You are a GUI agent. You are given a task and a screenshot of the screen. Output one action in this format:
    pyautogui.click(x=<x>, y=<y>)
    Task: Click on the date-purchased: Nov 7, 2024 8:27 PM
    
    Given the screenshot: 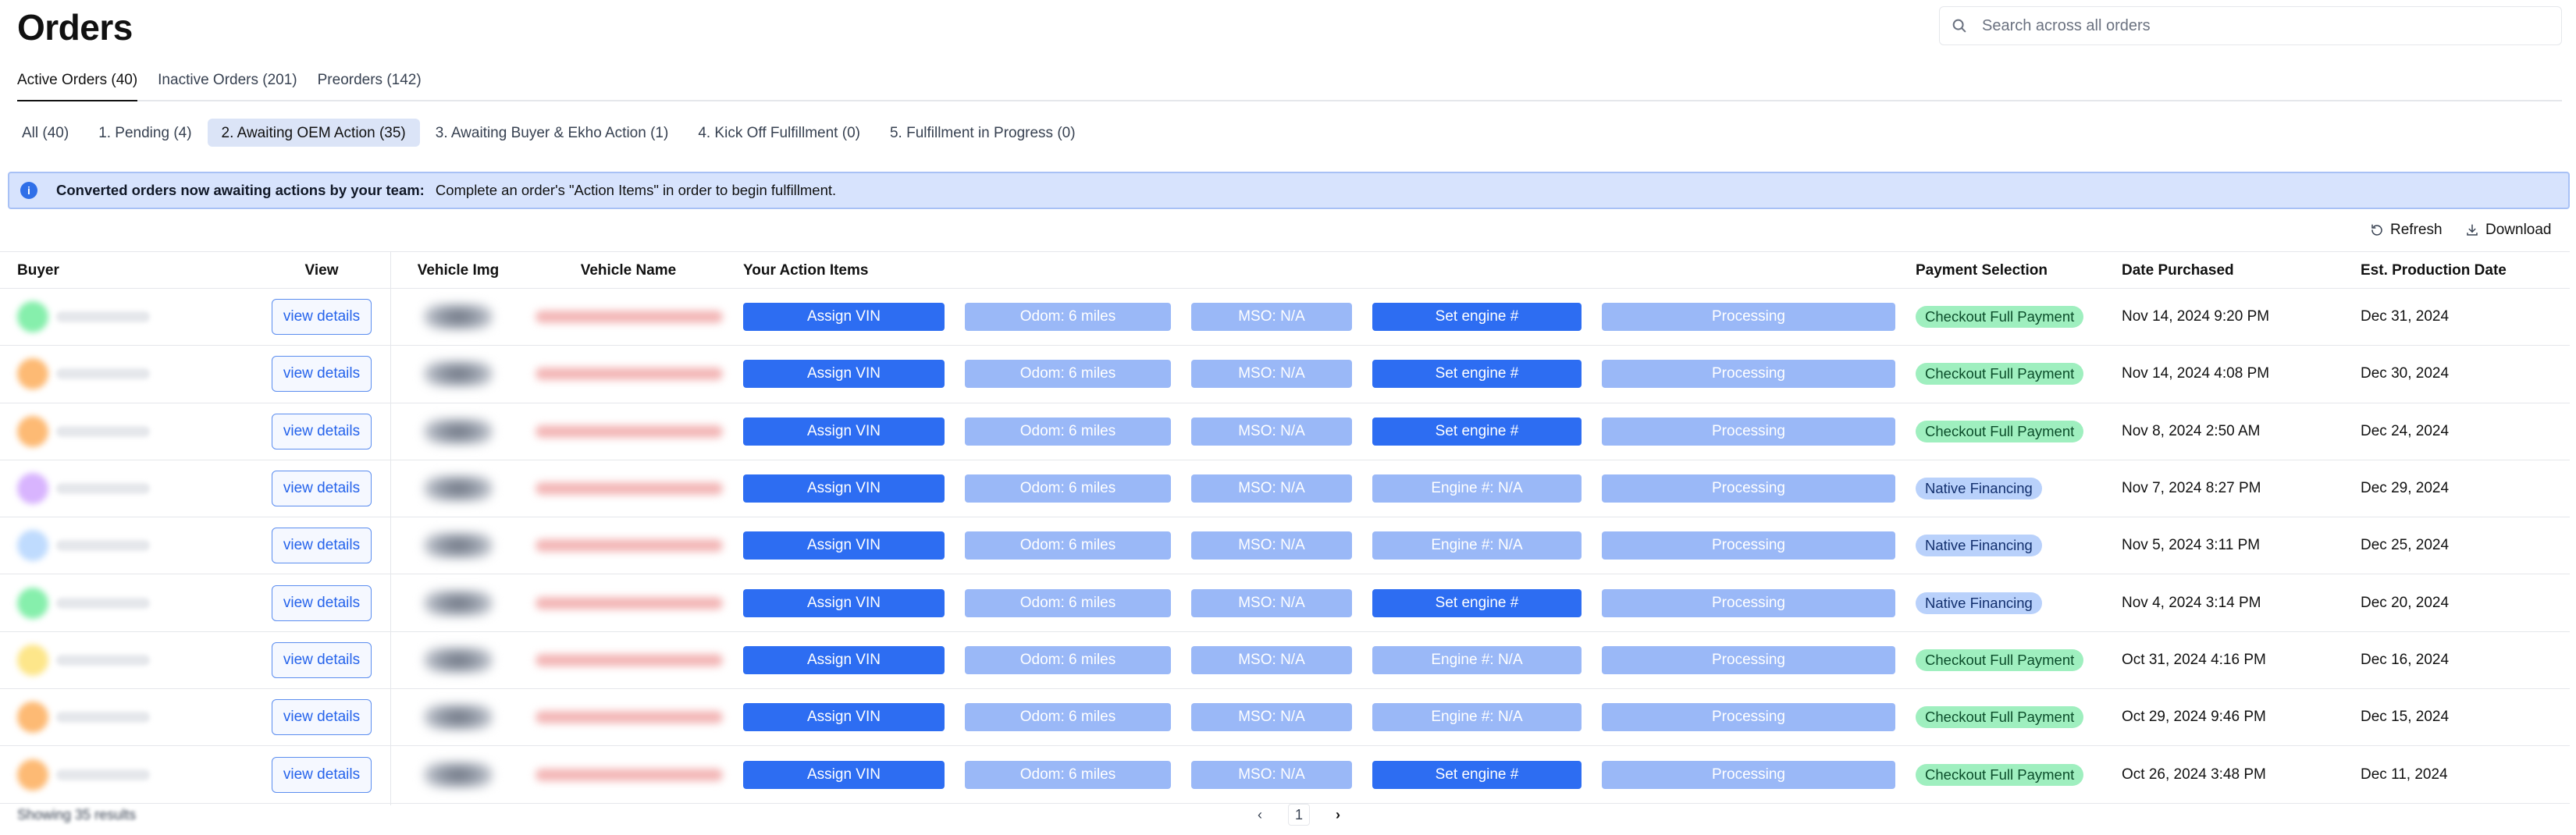 What is the action you would take?
    pyautogui.click(x=2191, y=489)
    